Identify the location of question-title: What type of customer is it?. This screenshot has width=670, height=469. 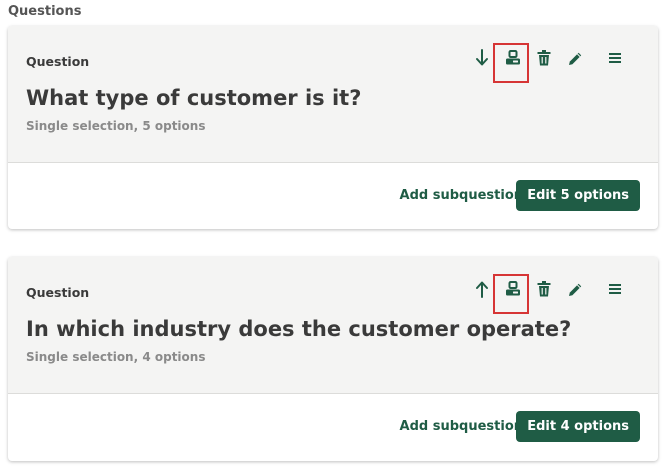
(194, 98).